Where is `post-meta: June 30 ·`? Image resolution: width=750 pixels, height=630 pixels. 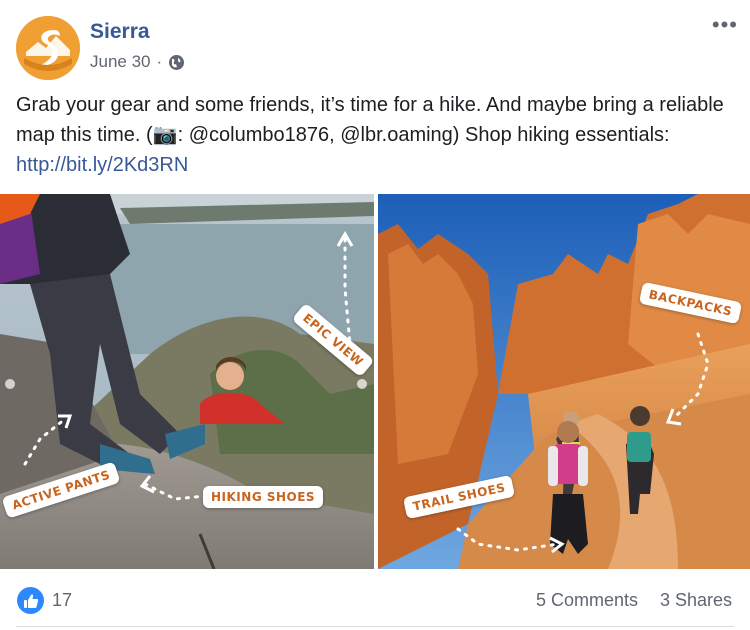 post-meta: June 30 · is located at coordinates (137, 62).